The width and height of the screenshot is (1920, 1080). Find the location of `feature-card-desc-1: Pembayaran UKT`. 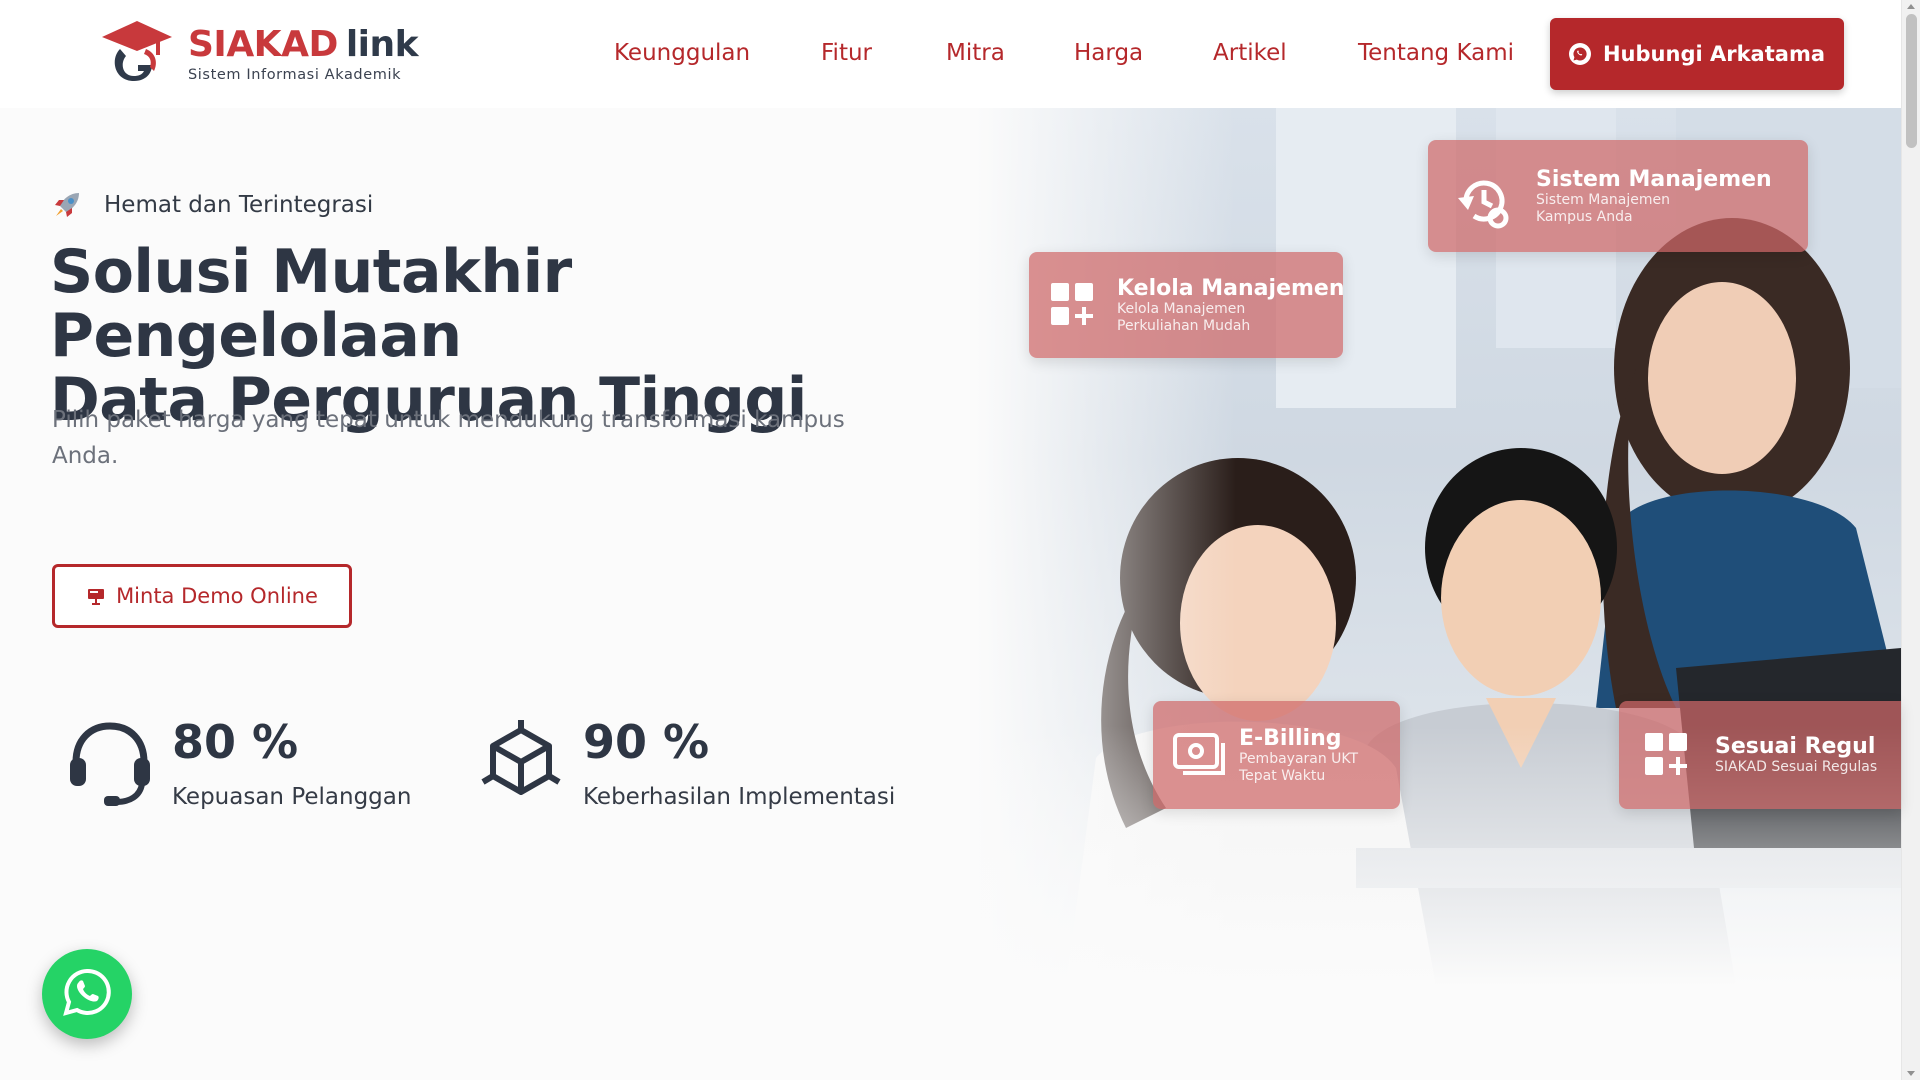

feature-card-desc-1: Pembayaran UKT is located at coordinates (1299, 758).